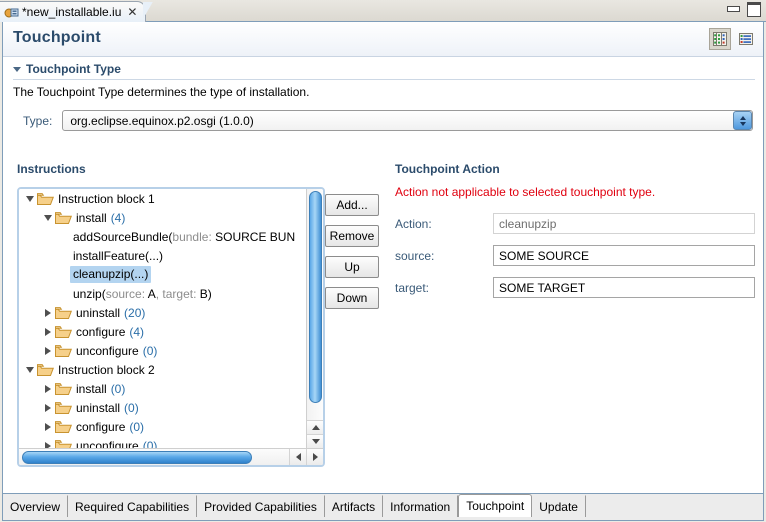 The image size is (766, 522). Describe the element at coordinates (315, 427) in the screenshot. I see `arrow-up-icon` at that location.